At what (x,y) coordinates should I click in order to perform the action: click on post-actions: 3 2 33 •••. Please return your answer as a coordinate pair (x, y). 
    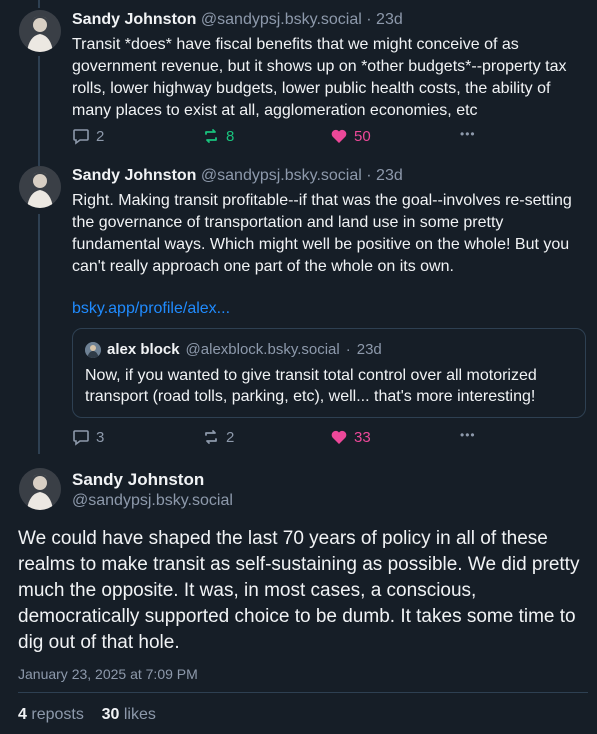
    Looking at the image, I should click on (282, 438).